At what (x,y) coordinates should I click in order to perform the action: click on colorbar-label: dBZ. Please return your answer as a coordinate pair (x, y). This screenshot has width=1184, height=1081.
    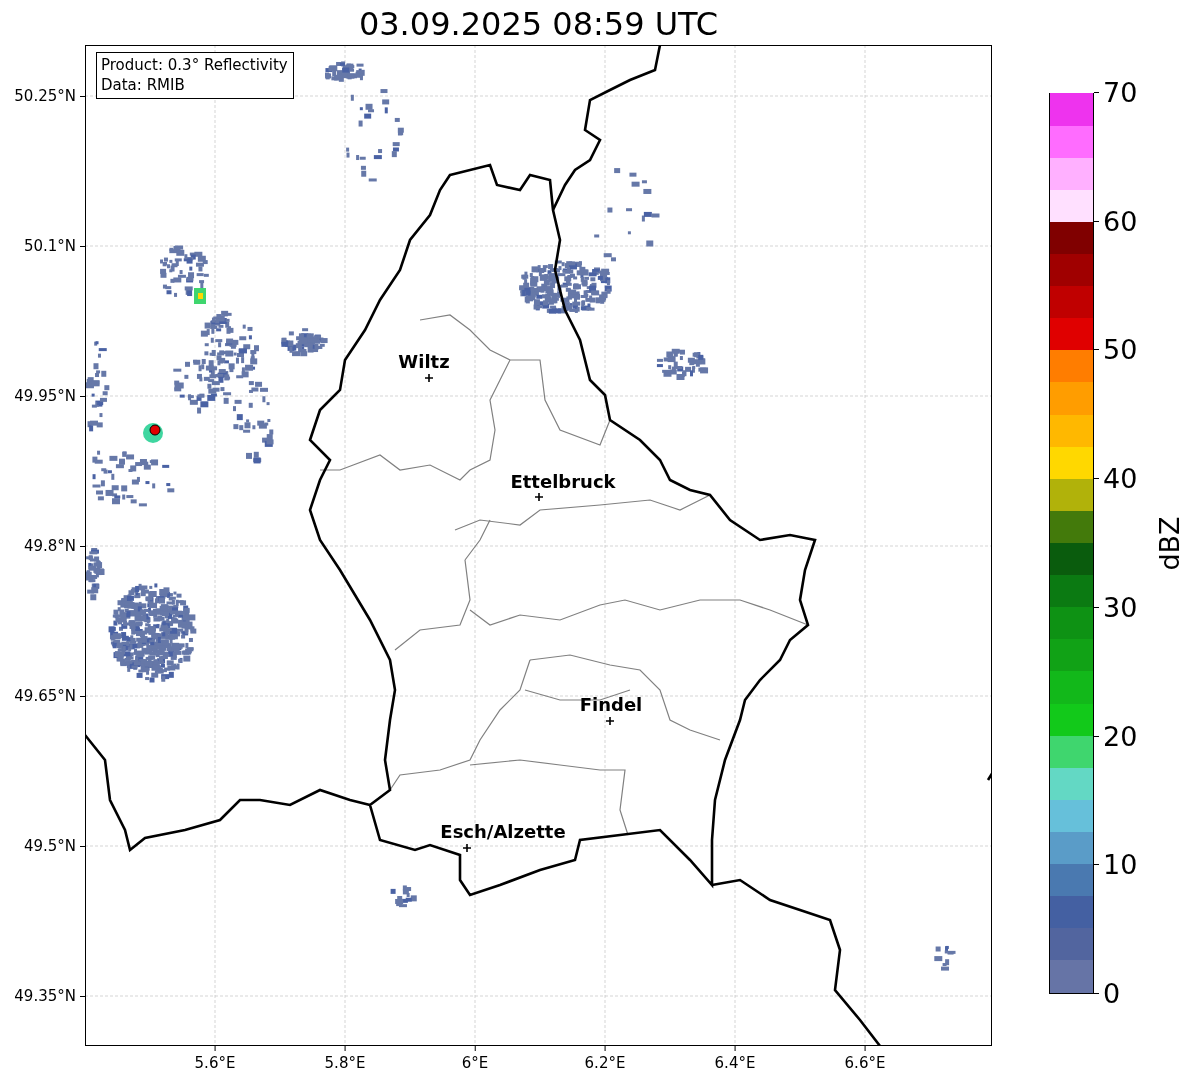
    Looking at the image, I should click on (1168, 543).